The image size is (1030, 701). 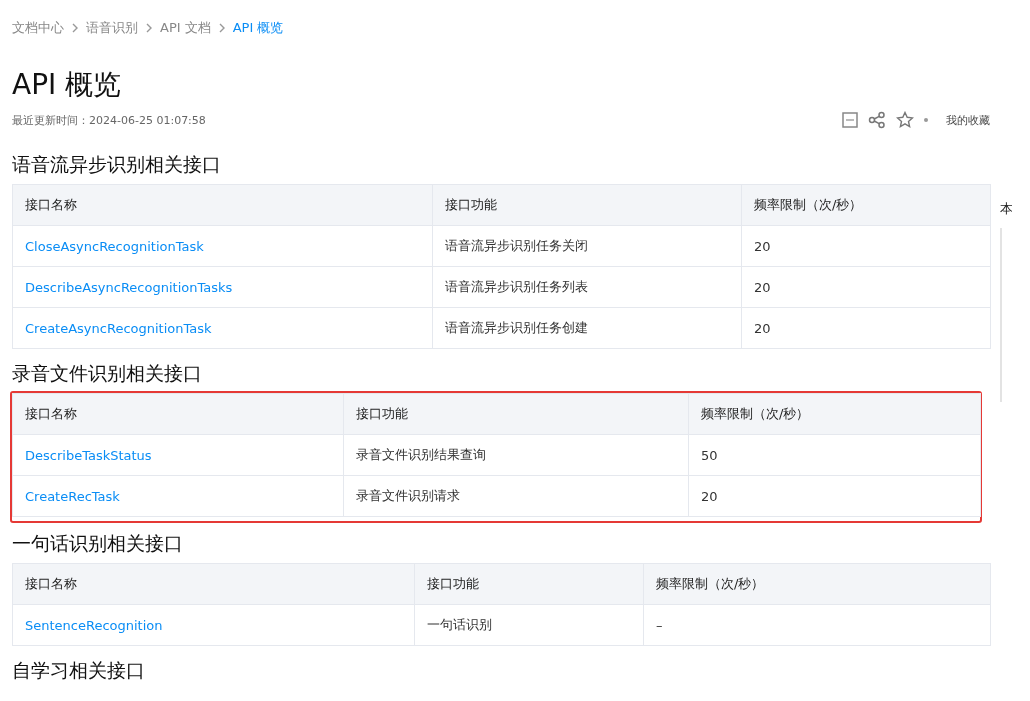 What do you see at coordinates (877, 120) in the screenshot?
I see `share-icon` at bounding box center [877, 120].